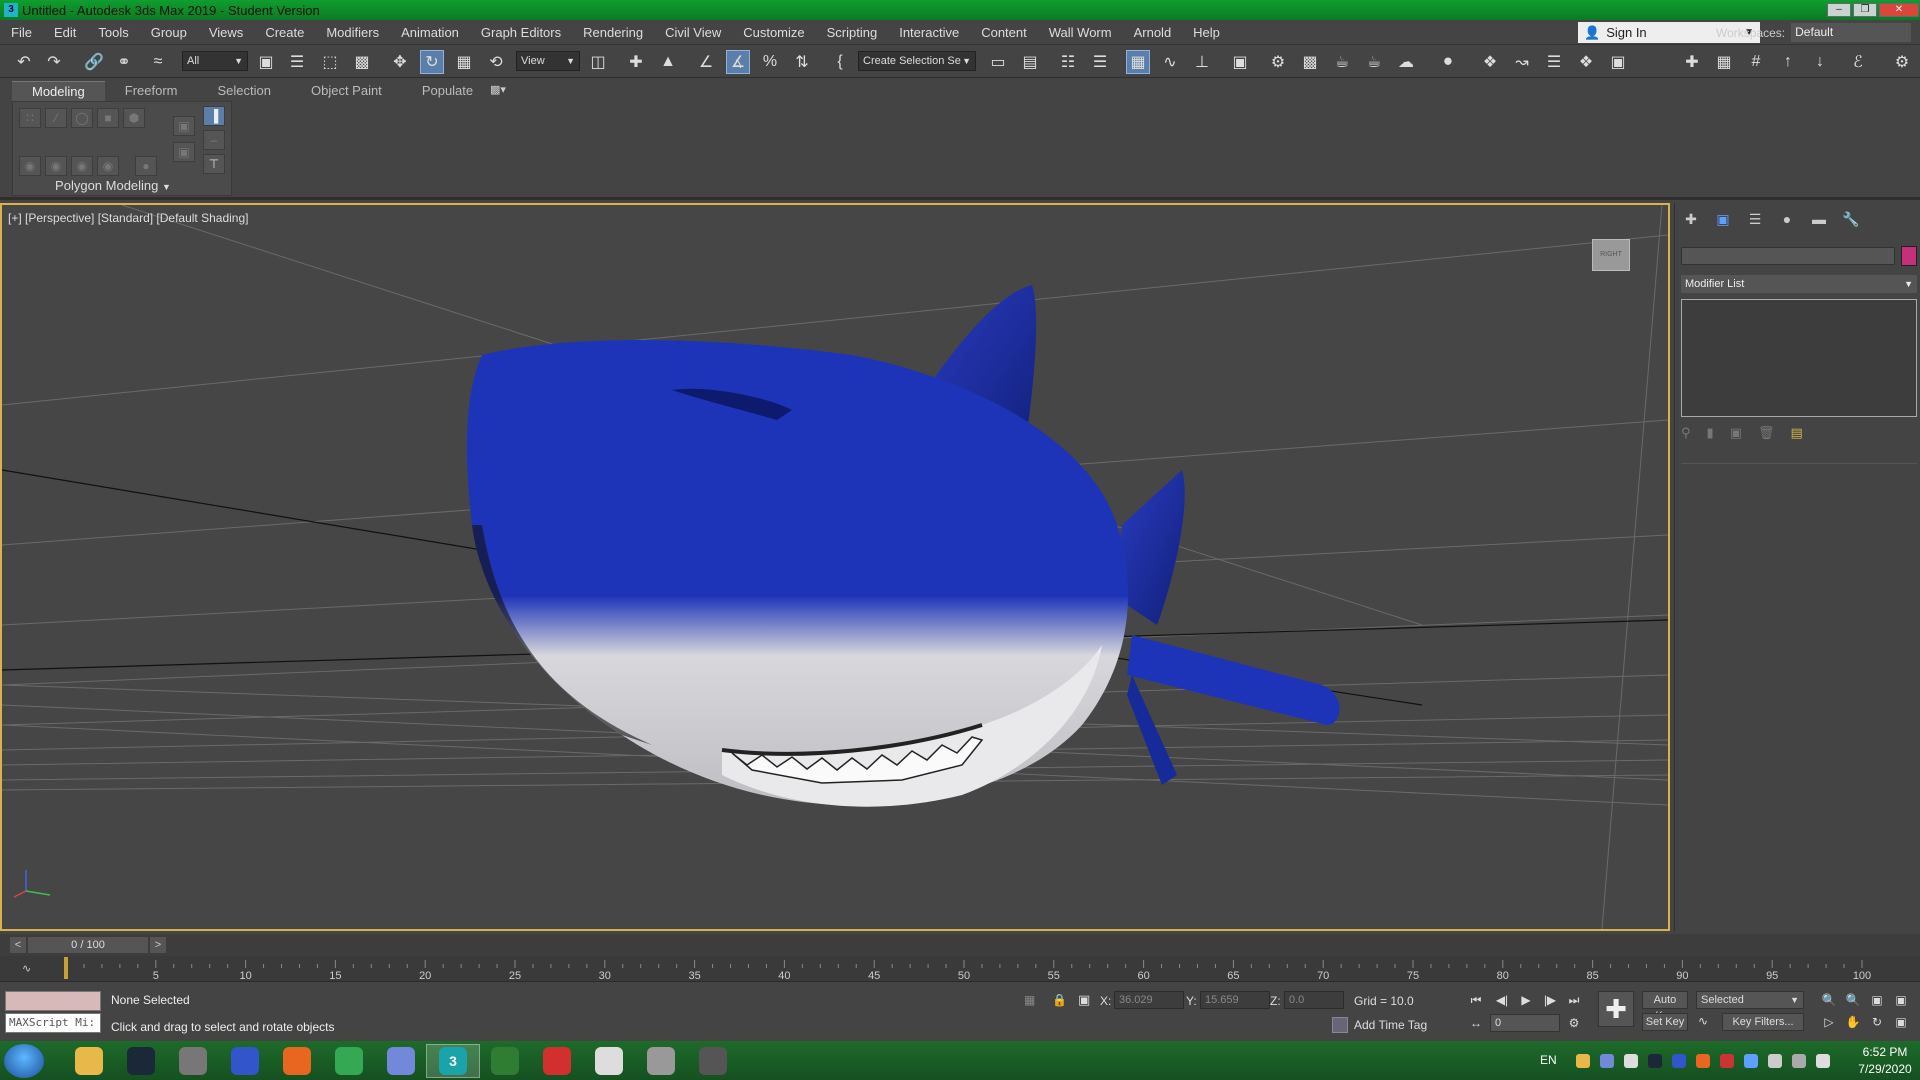  What do you see at coordinates (1751, 1061) in the screenshot?
I see `network-icon` at bounding box center [1751, 1061].